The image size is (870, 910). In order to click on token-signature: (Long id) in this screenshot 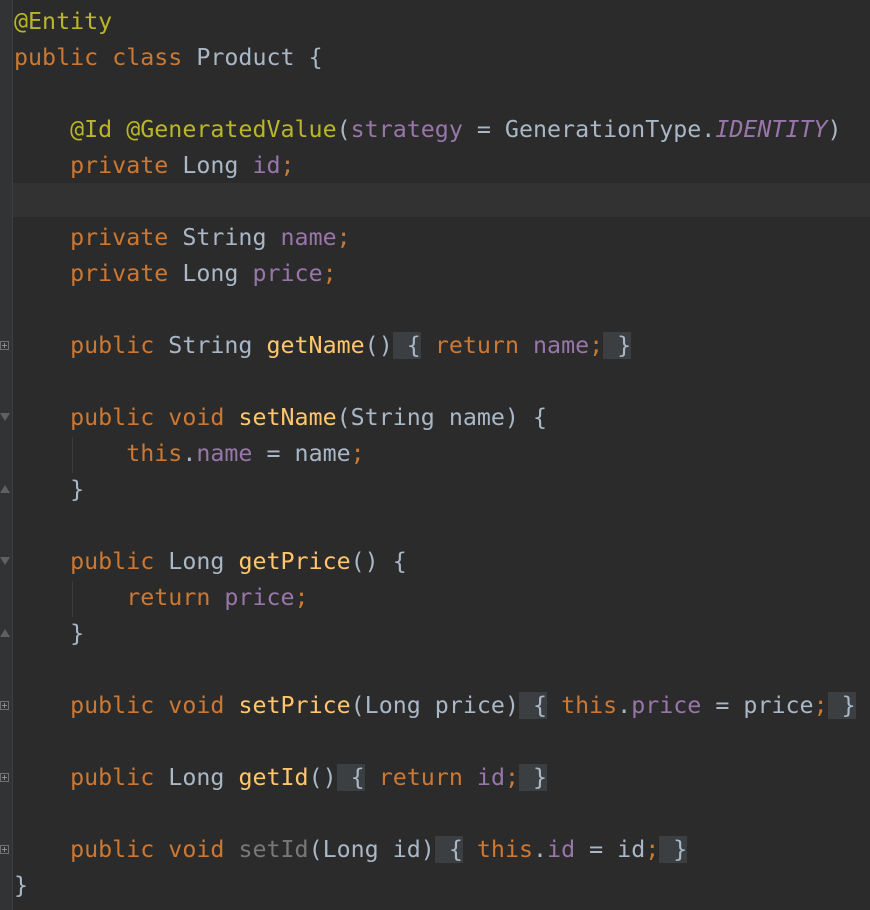, I will do `click(371, 849)`.